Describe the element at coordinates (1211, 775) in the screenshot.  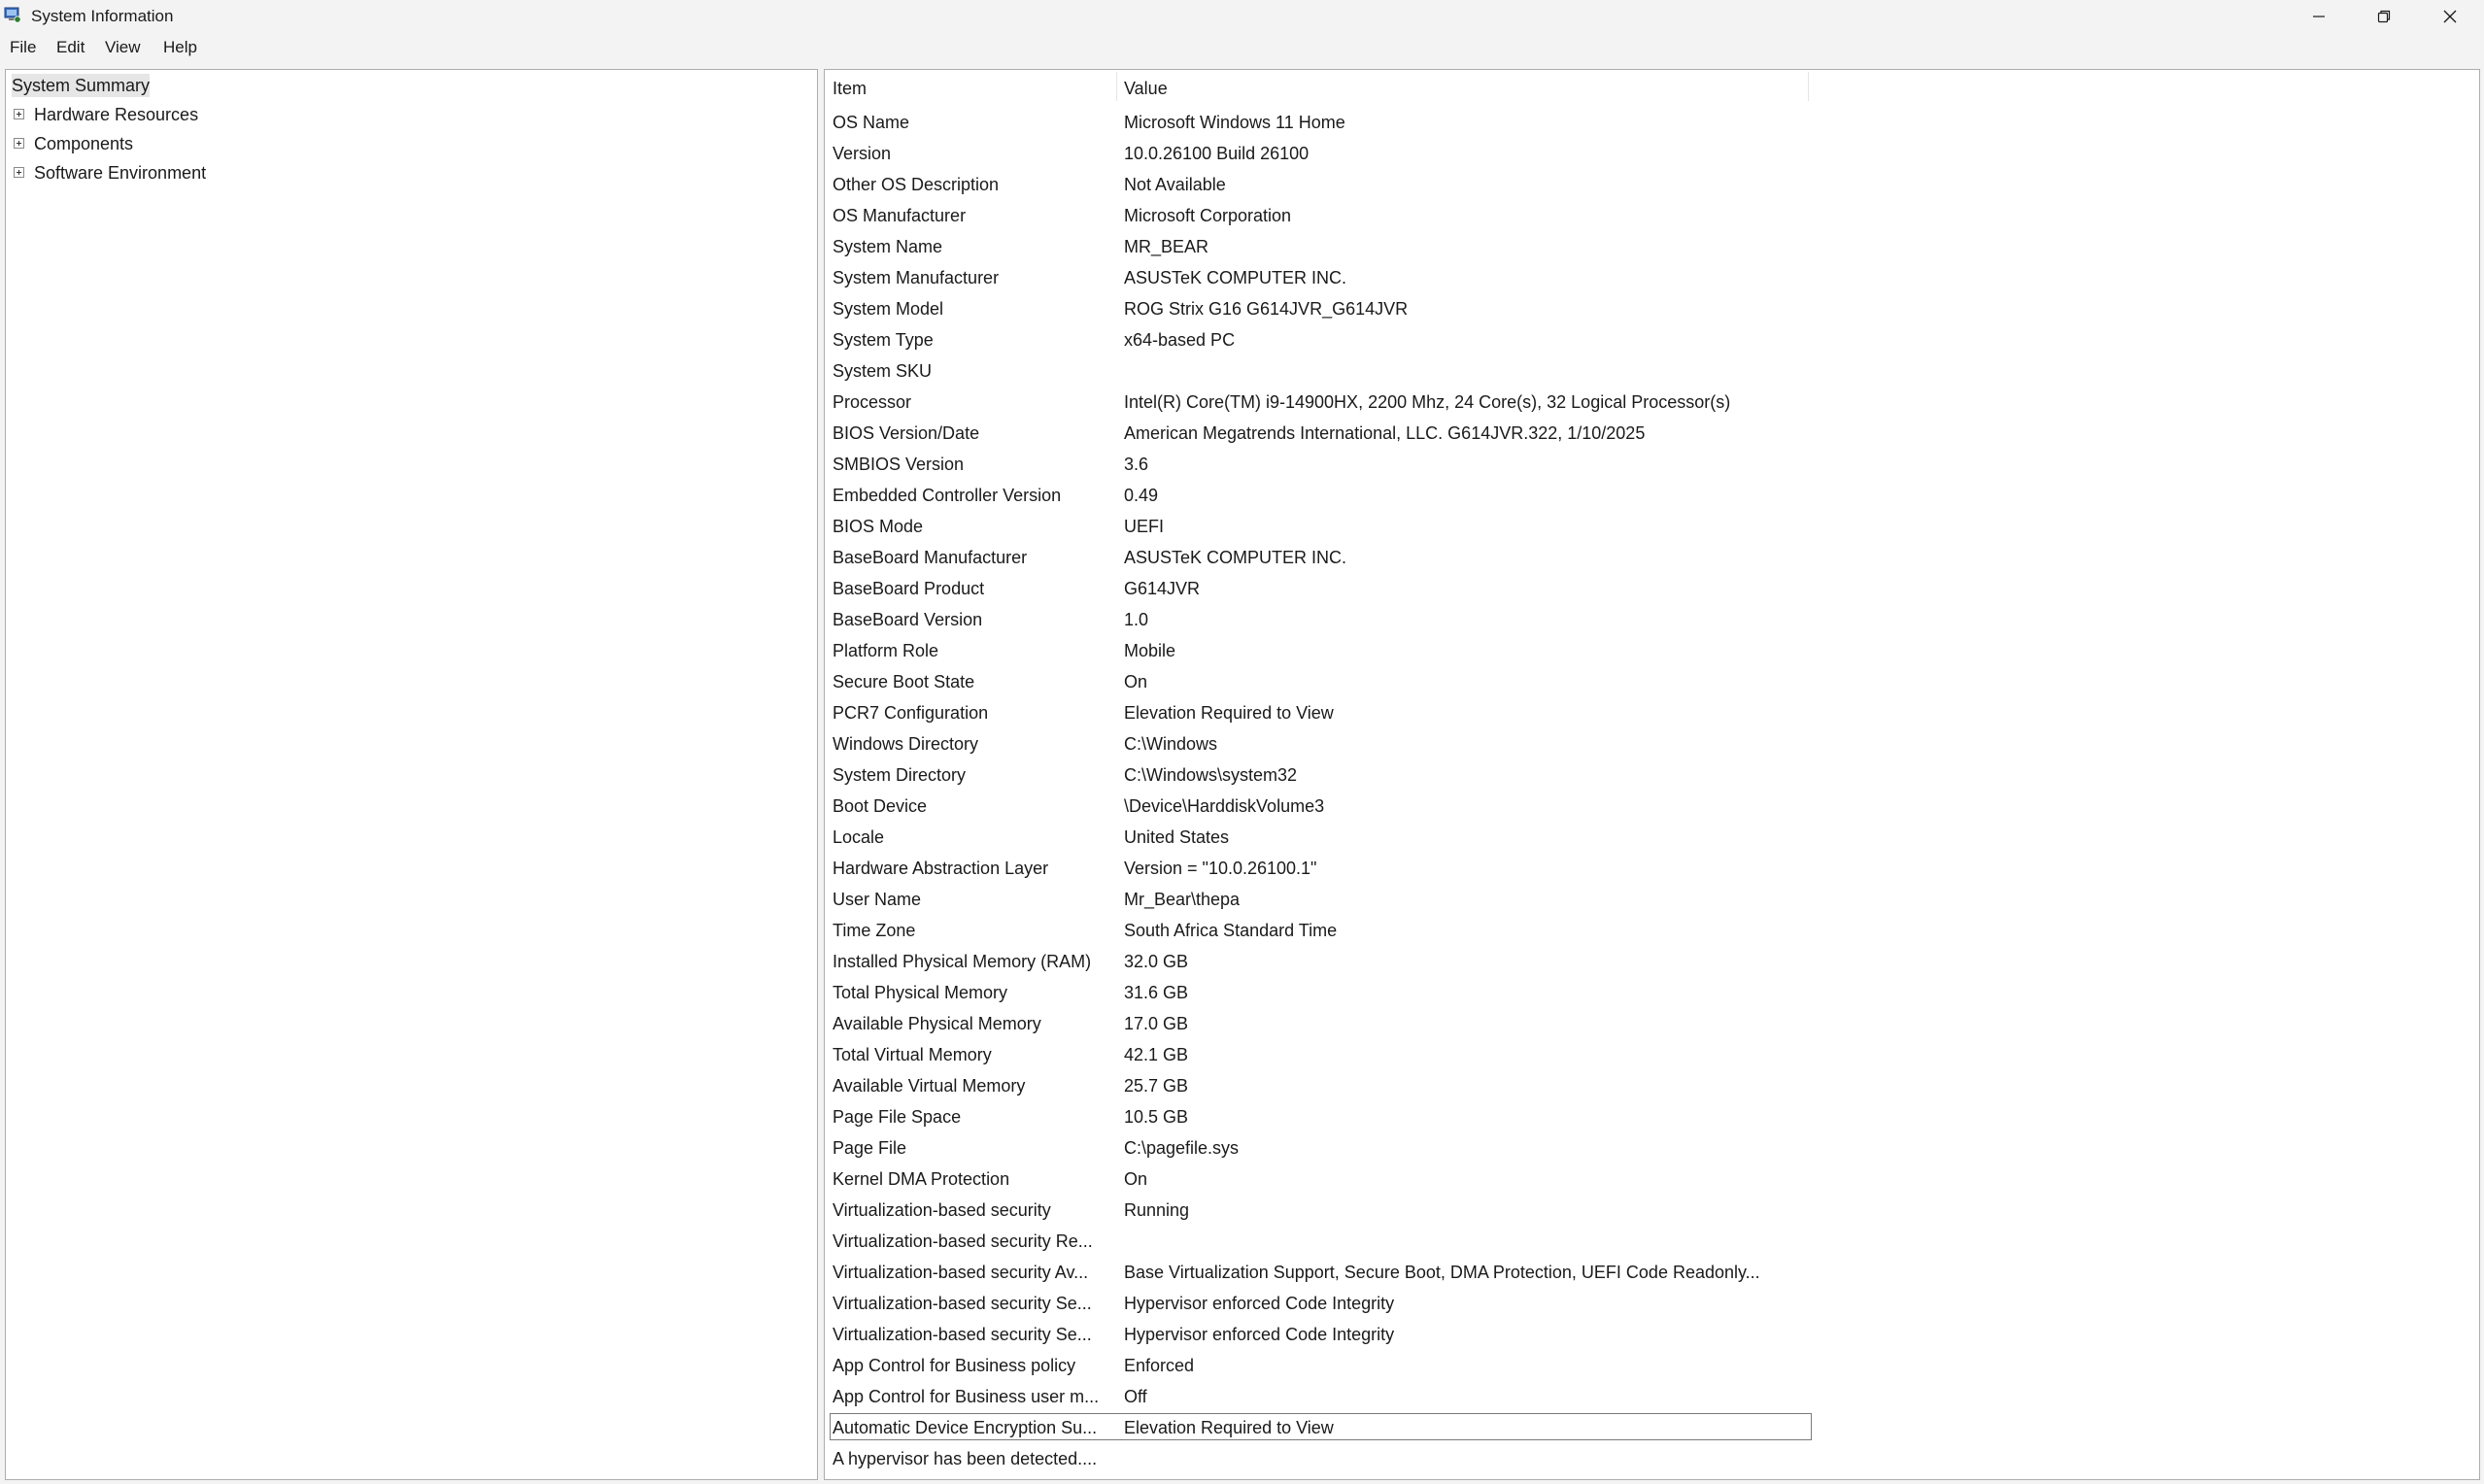
I see `value-cell: C:\Windows\system32` at that location.